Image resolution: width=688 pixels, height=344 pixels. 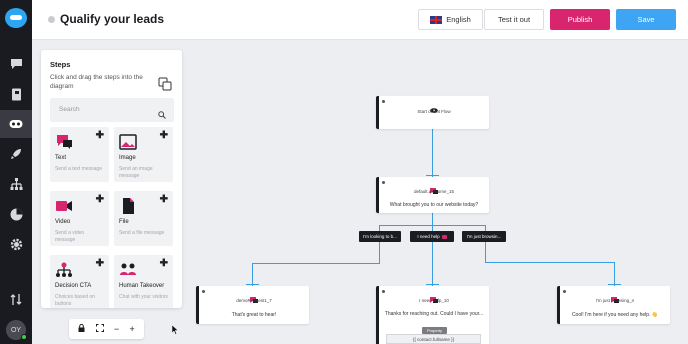 What do you see at coordinates (16, 214) in the screenshot?
I see `reports-icon` at bounding box center [16, 214].